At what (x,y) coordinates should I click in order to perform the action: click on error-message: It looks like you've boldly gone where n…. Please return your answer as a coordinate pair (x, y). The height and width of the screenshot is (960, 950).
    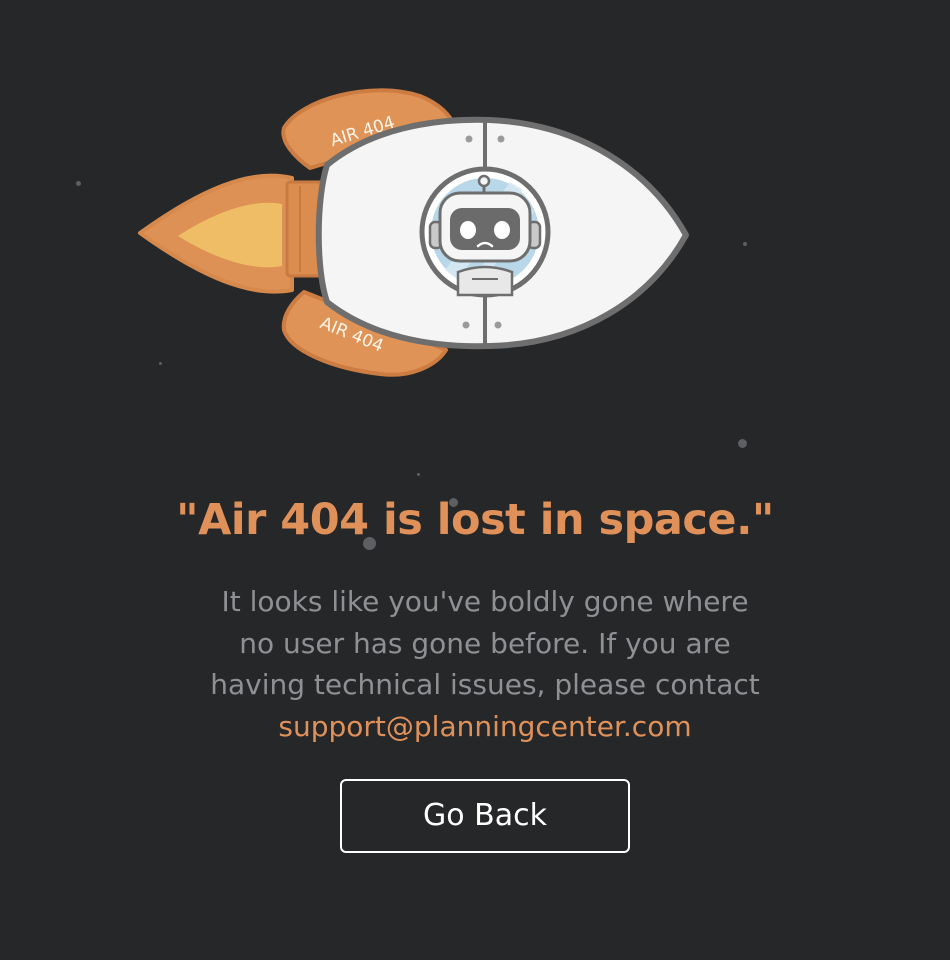
    Looking at the image, I should click on (485, 664).